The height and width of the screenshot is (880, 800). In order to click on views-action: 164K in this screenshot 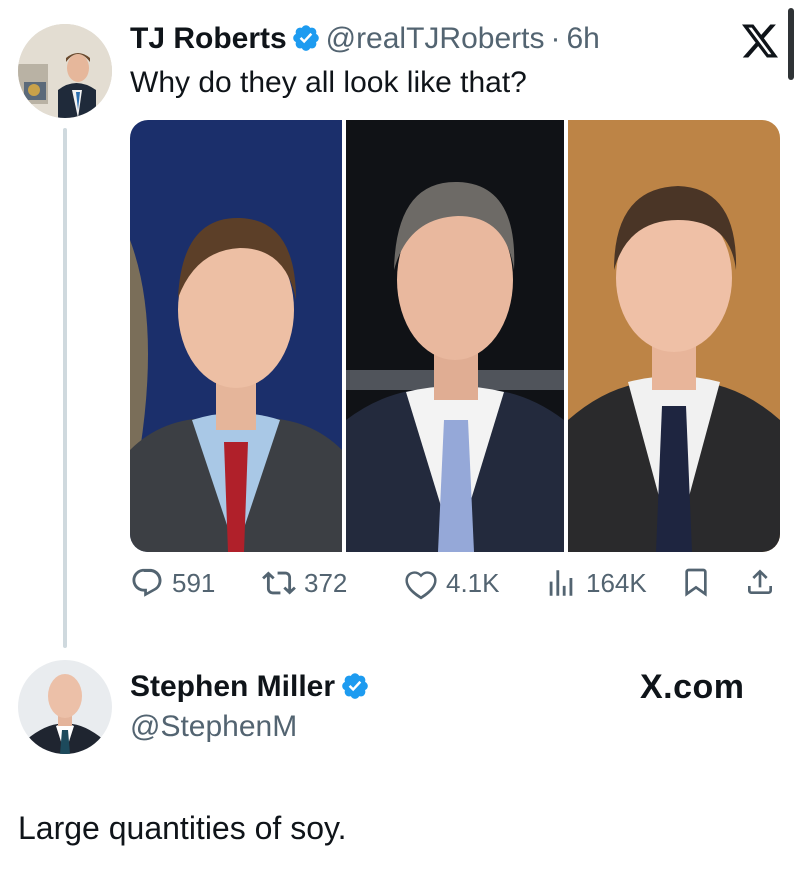, I will do `click(595, 583)`.